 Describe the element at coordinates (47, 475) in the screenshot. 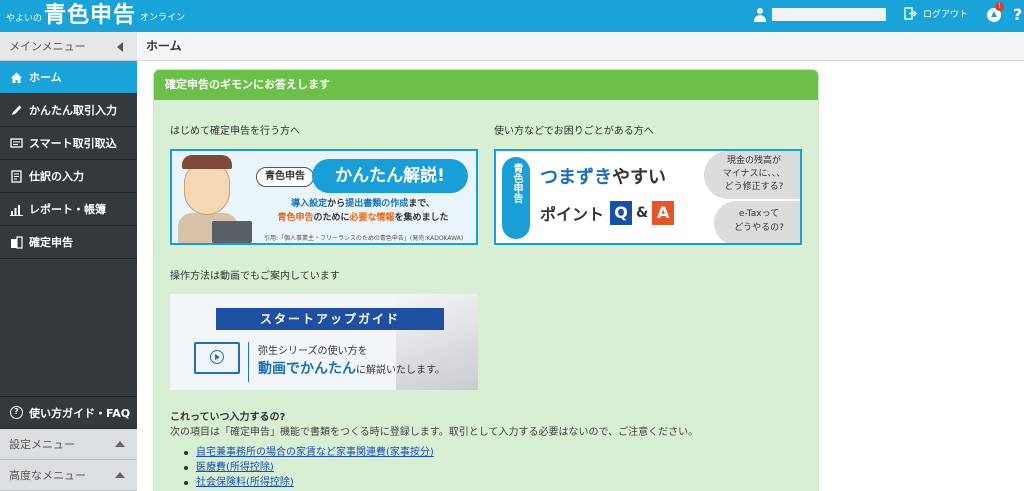

I see `advanced-menu-label: 高度なメニュー` at that location.